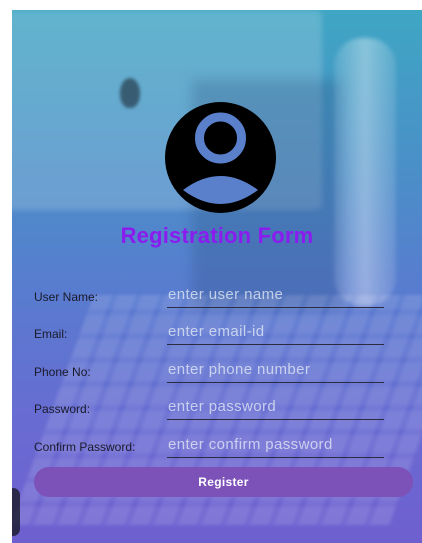 This screenshot has height=543, width=422. Describe the element at coordinates (220, 157) in the screenshot. I see `user-circle-icon` at that location.